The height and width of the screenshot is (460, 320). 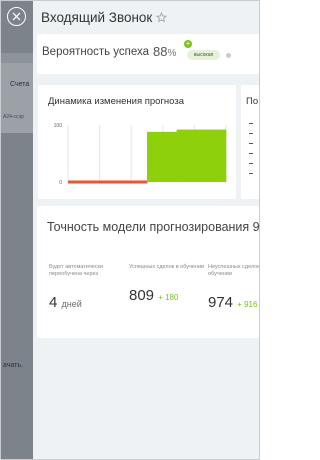 I want to click on accuracy-title: Точность модели прогнозирования 98%, so click(x=153, y=227).